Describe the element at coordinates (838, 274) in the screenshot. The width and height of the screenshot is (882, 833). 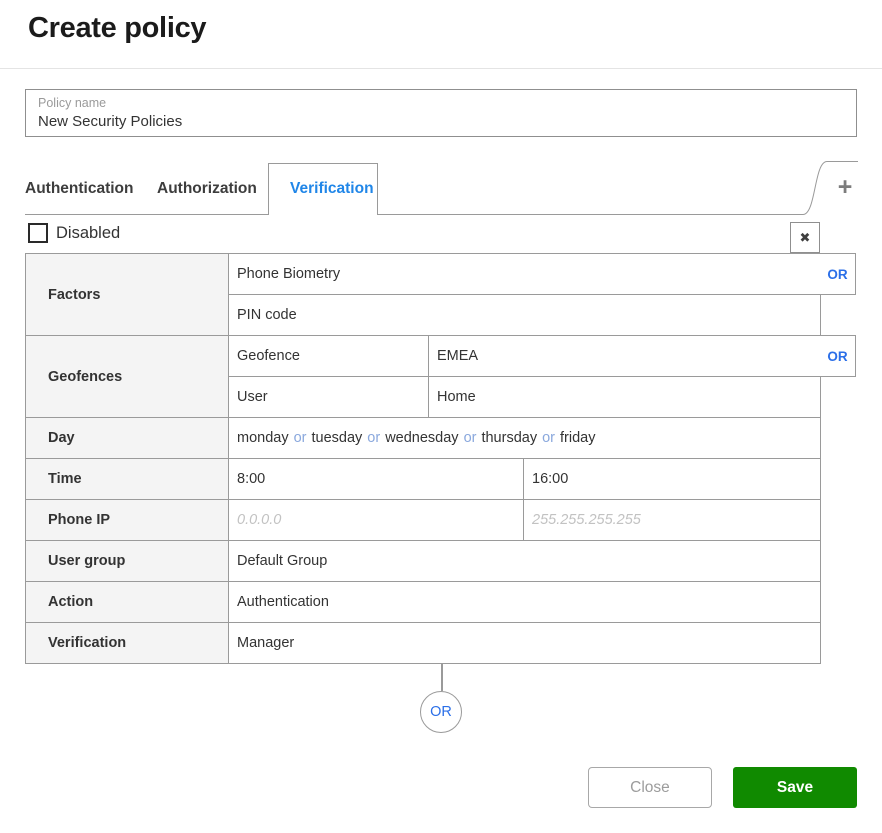
I see `factors-or-connector: OR` at that location.